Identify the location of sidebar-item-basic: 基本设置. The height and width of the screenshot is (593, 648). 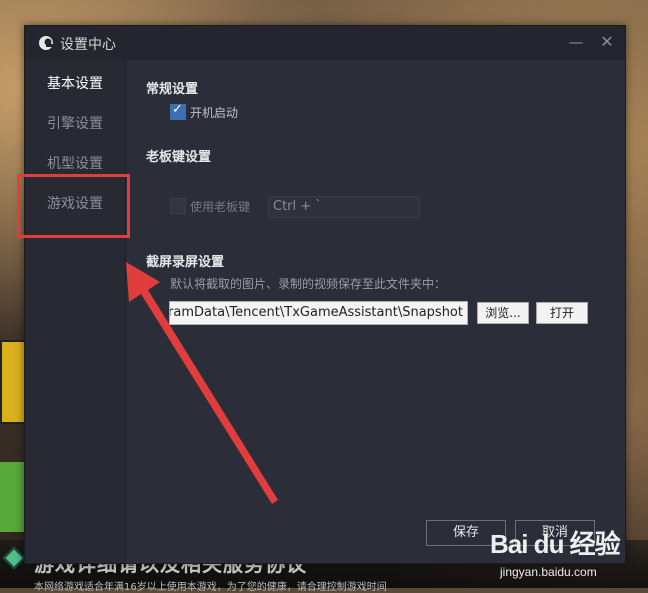
(75, 82).